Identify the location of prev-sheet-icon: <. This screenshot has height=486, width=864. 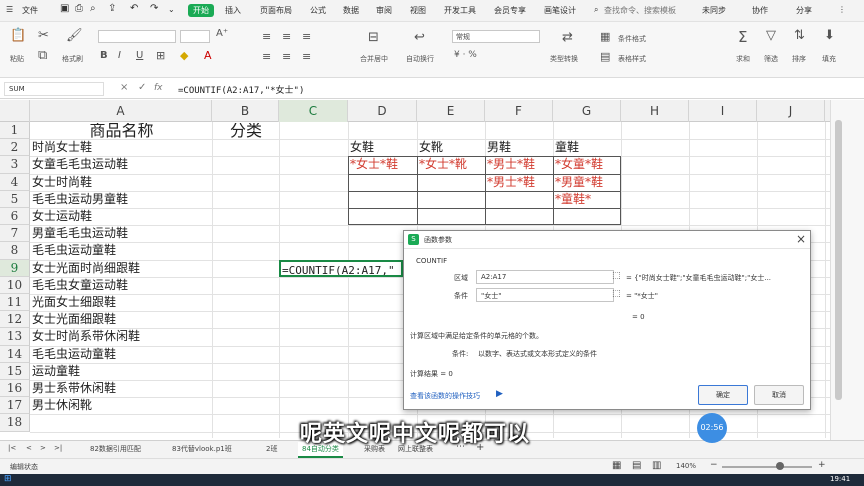
(29, 448).